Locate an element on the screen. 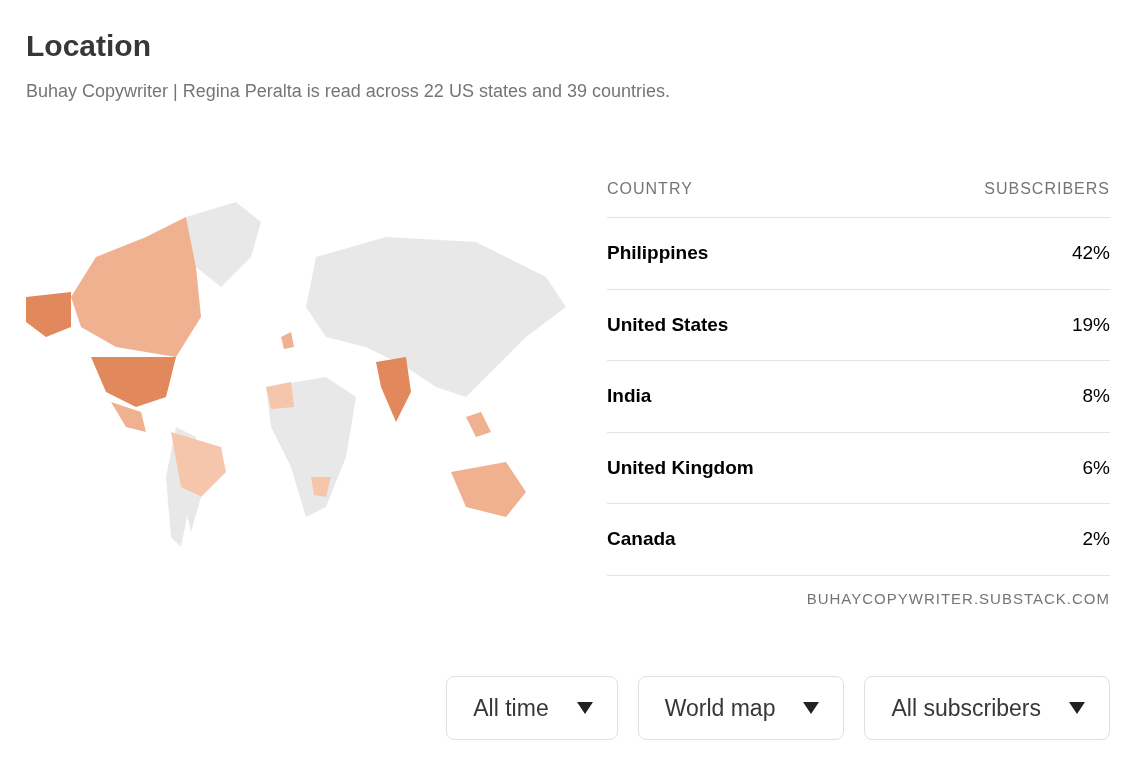 This screenshot has height=778, width=1136. filter-dropdown: World map is located at coordinates (741, 708).